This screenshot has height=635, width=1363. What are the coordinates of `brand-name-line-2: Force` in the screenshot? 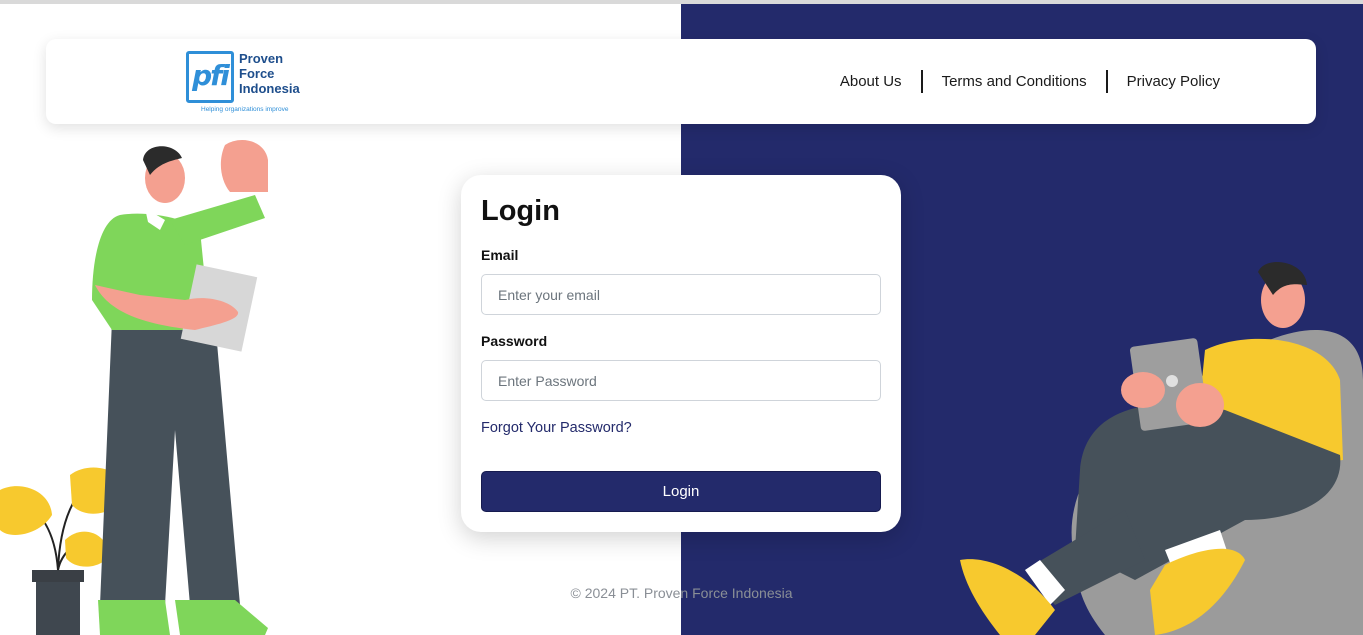 It's located at (257, 73).